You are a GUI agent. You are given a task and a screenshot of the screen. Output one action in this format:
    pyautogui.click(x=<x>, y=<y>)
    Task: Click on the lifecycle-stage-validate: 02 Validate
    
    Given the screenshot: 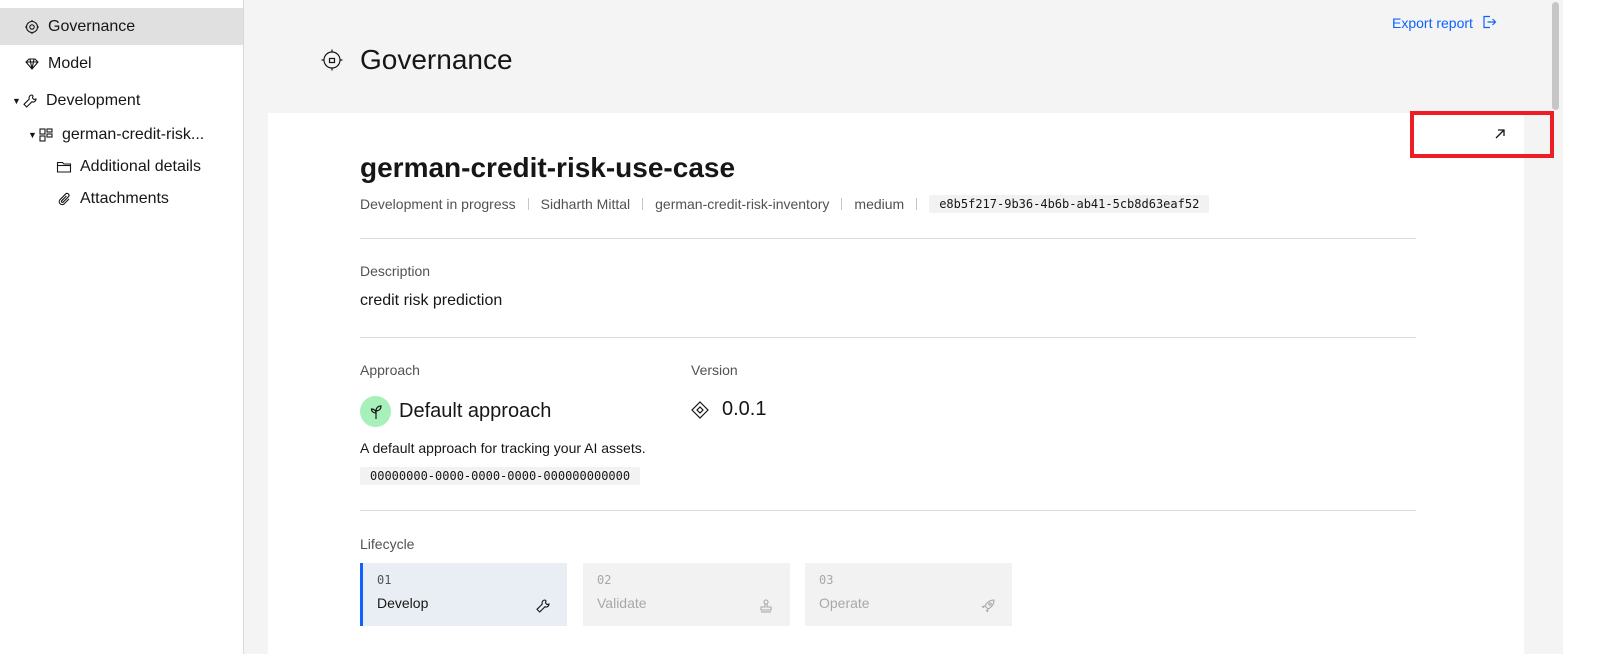 What is the action you would take?
    pyautogui.click(x=686, y=594)
    